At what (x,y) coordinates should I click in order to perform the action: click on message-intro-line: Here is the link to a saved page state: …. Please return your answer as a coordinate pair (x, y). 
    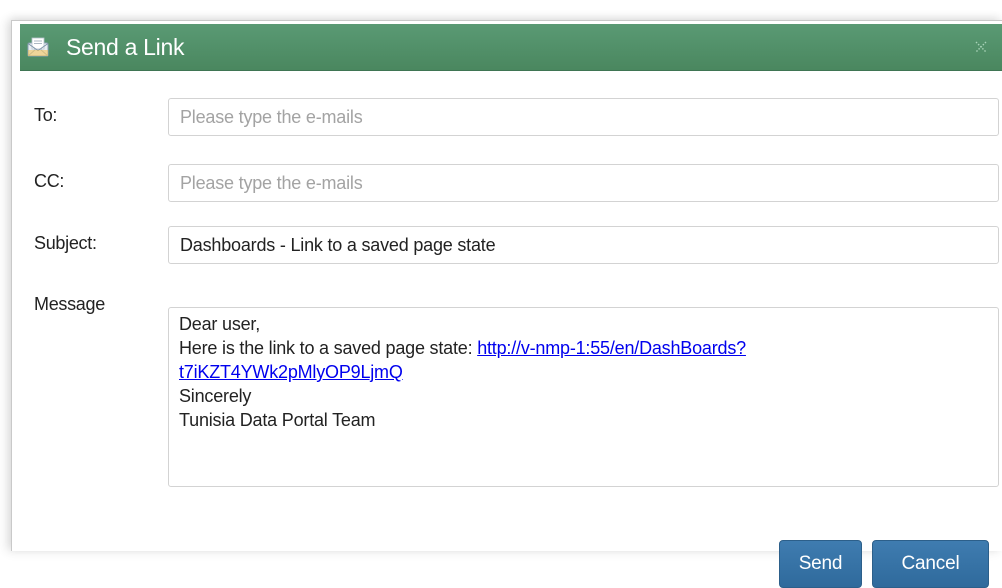
    Looking at the image, I should click on (583, 348).